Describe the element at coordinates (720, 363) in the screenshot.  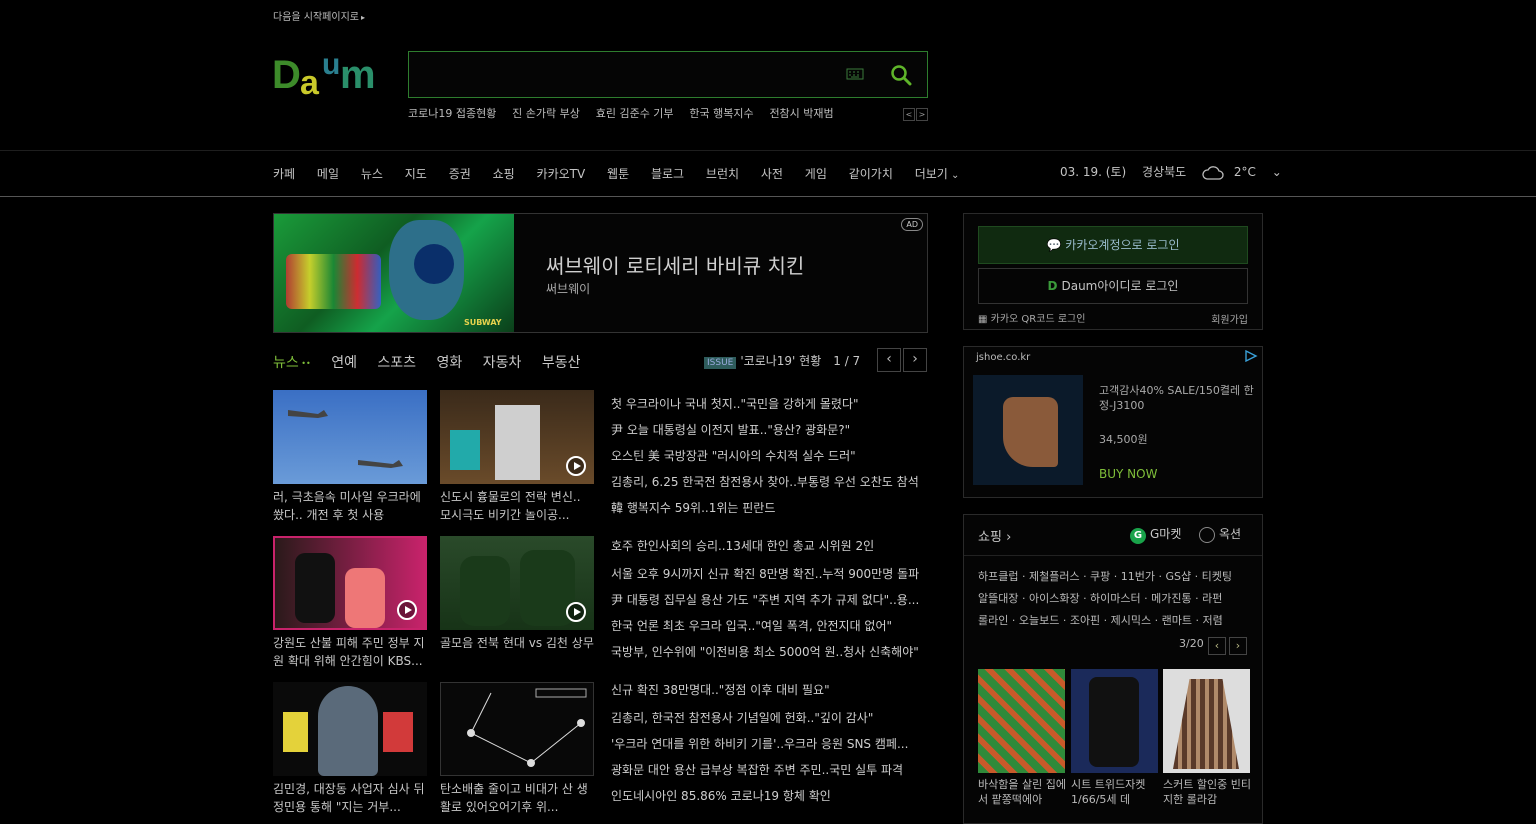
I see `issue-tag: ISSUE` at that location.